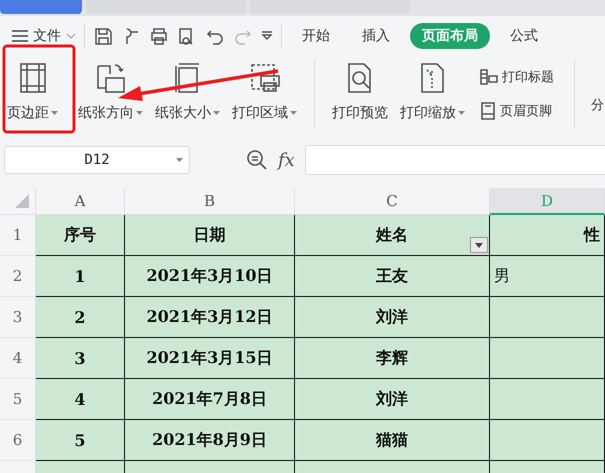 The height and width of the screenshot is (473, 605). What do you see at coordinates (392, 235) in the screenshot?
I see `header-text: 姓名` at bounding box center [392, 235].